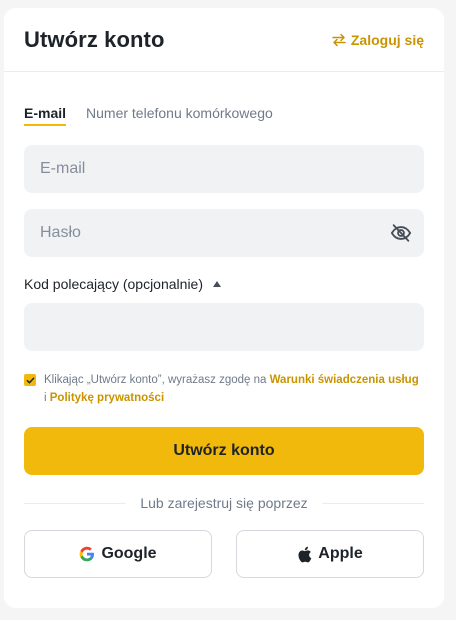 Image resolution: width=456 pixels, height=620 pixels. Describe the element at coordinates (87, 554) in the screenshot. I see `google-icon` at that location.